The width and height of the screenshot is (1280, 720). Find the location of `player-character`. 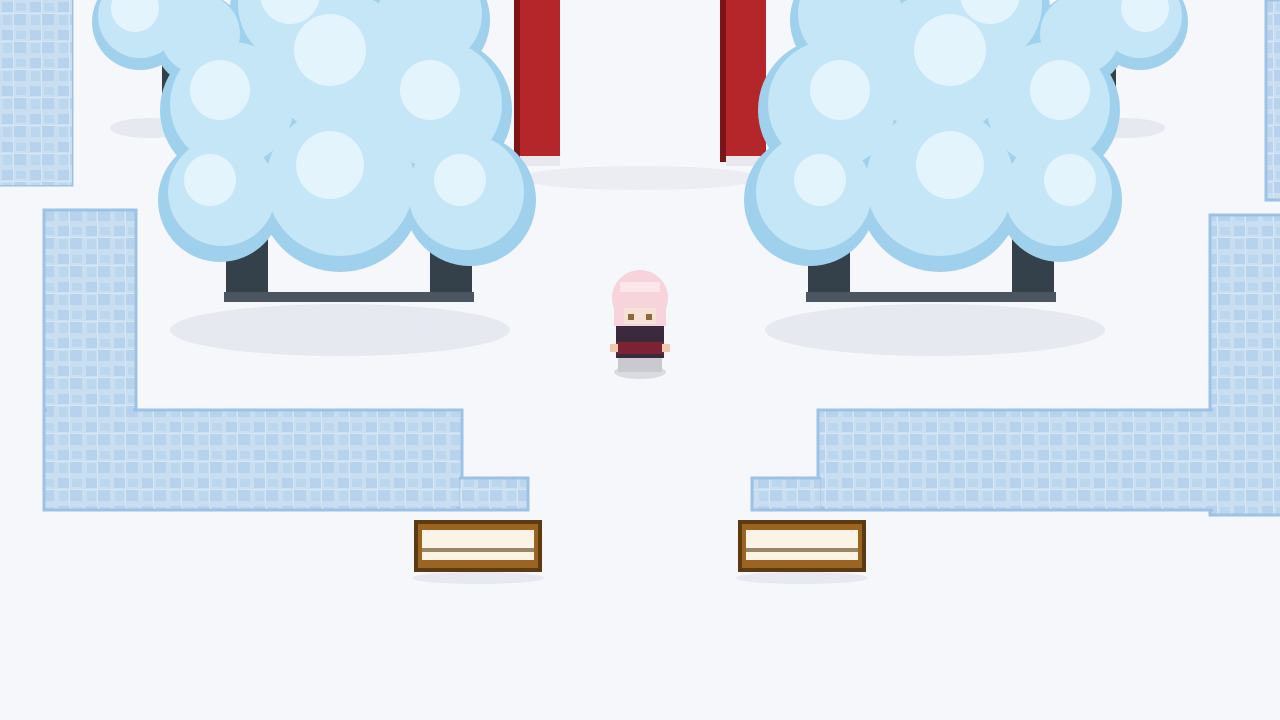

player-character is located at coordinates (640, 324).